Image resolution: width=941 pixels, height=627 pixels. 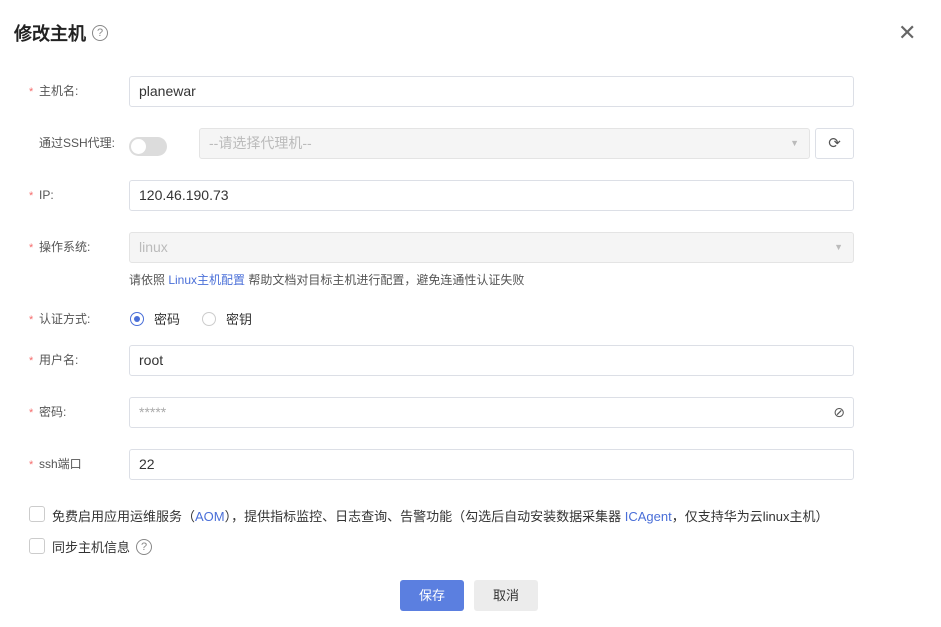 I want to click on aom-link: AOM, so click(x=210, y=516).